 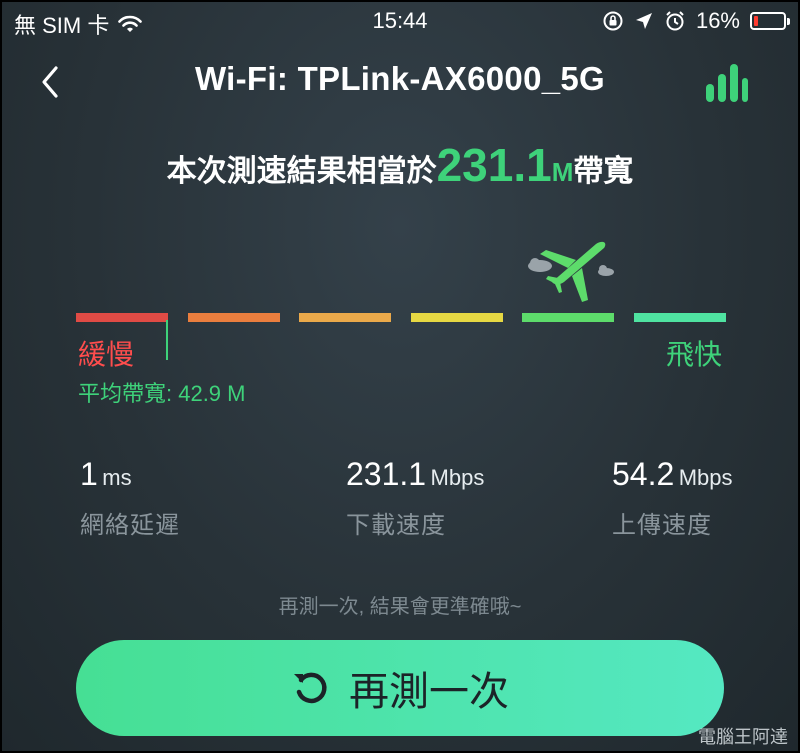 I want to click on slow-label: 緩慢, so click(x=106, y=354).